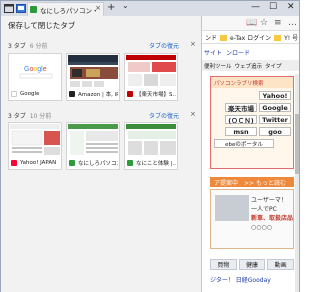 The width and height of the screenshot is (320, 292). I want to click on reading-view-icon: 📖, so click(251, 23).